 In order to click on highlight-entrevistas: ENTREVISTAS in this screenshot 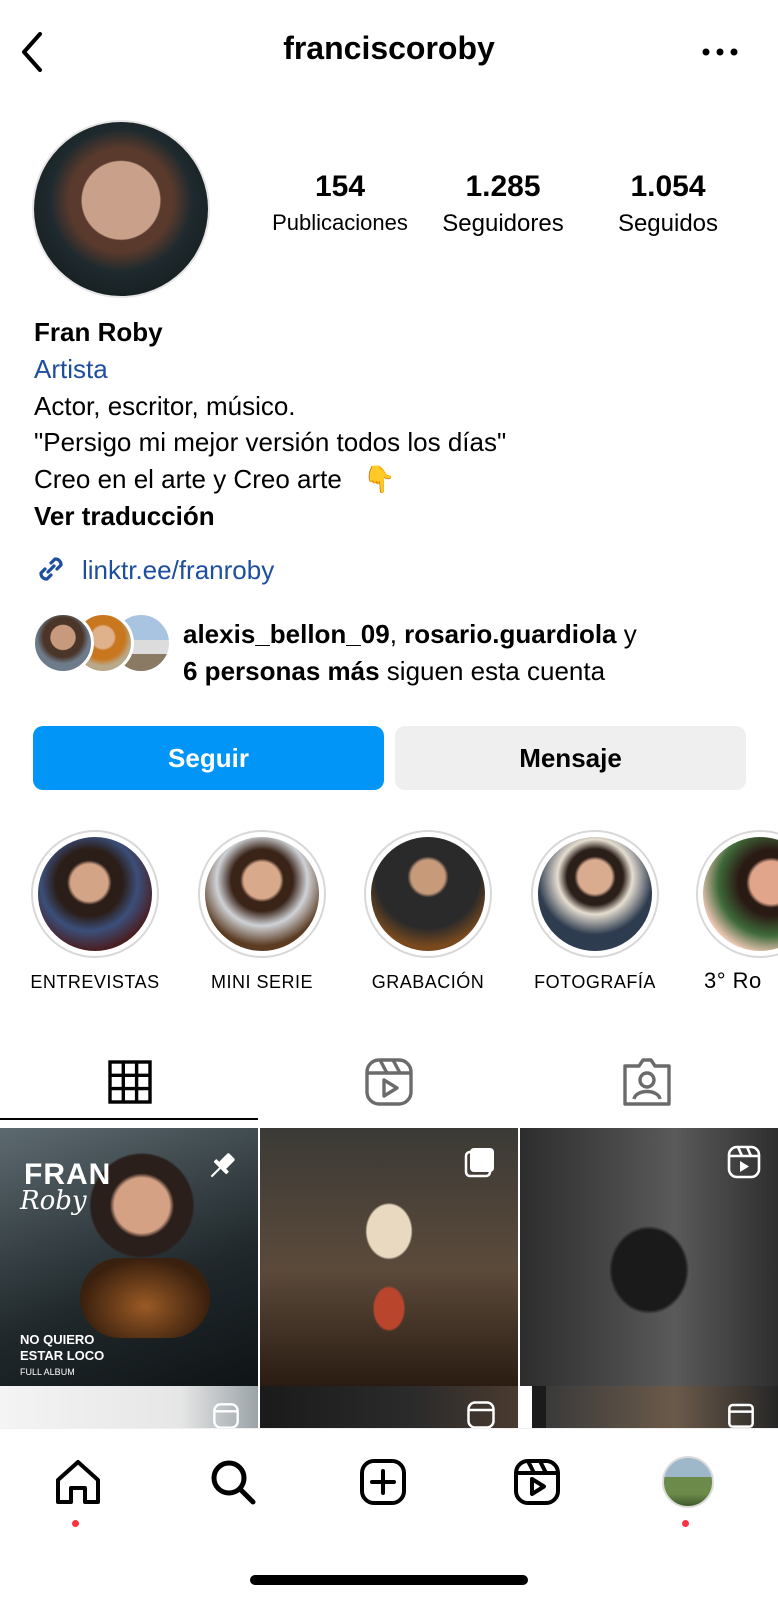, I will do `click(95, 911)`.